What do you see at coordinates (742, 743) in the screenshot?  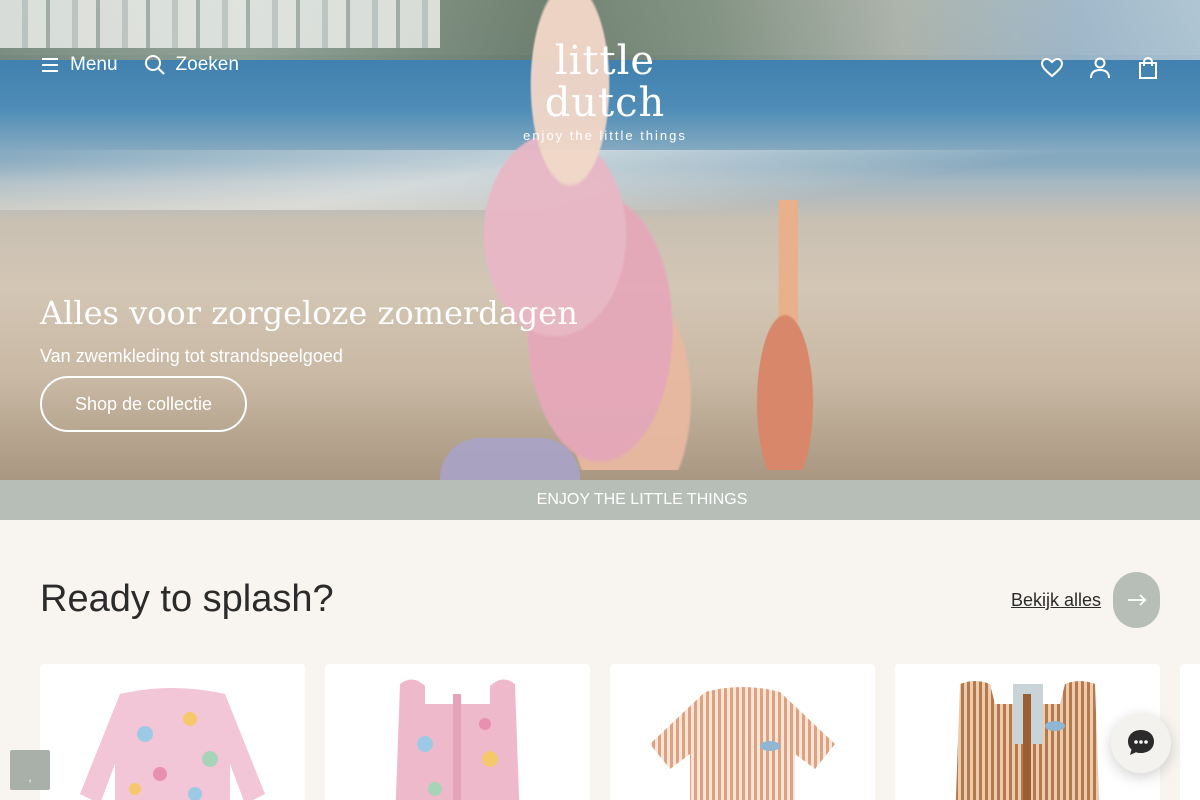 I see `striped-swim-shirt-image` at bounding box center [742, 743].